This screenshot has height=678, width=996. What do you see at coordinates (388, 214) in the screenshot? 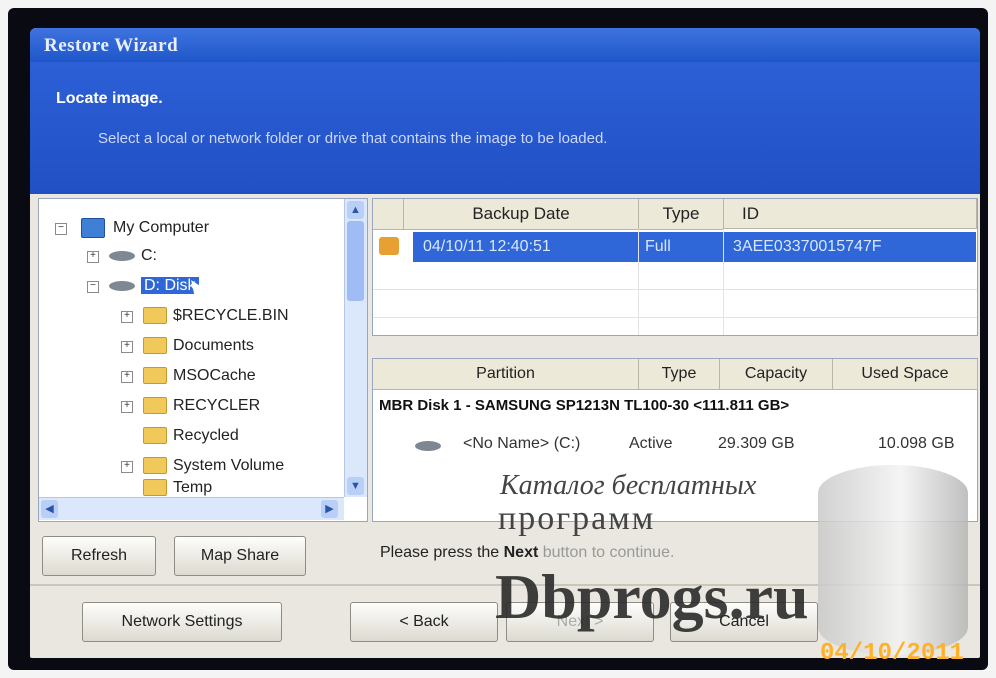
I see `column-header-icon` at bounding box center [388, 214].